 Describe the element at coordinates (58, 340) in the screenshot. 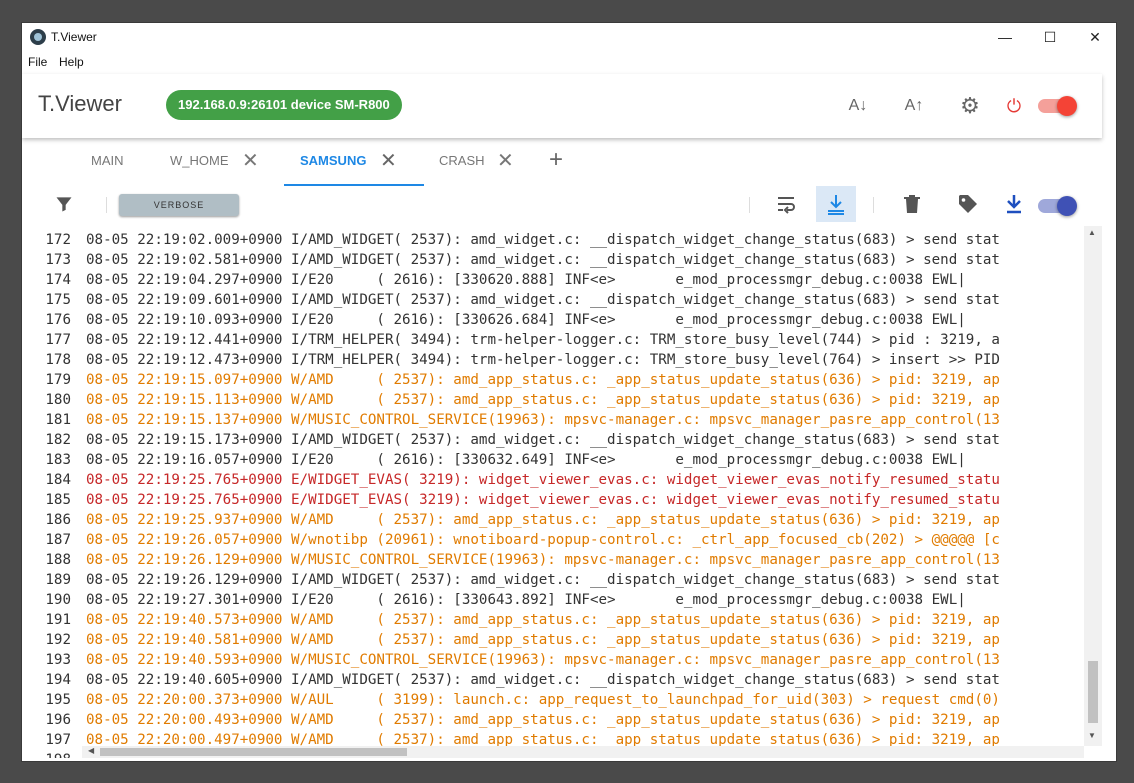

I see `line-number: 177` at that location.